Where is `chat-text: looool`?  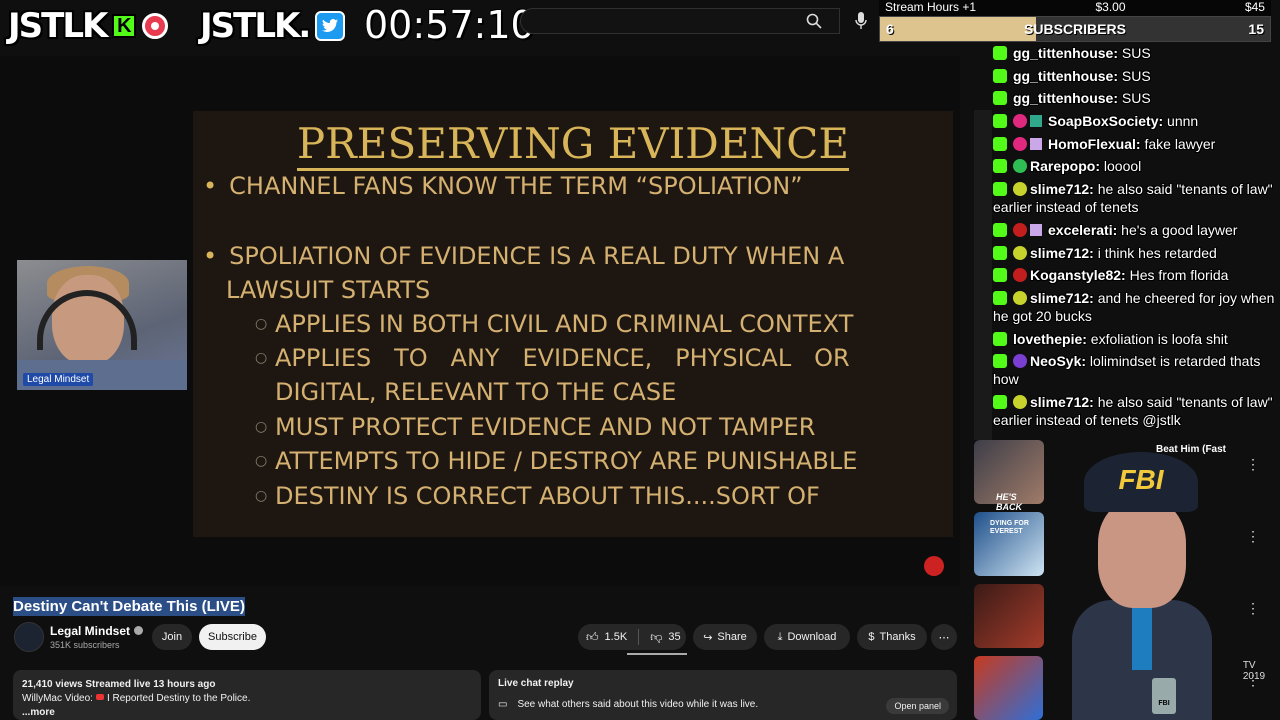 chat-text: looool is located at coordinates (1121, 166).